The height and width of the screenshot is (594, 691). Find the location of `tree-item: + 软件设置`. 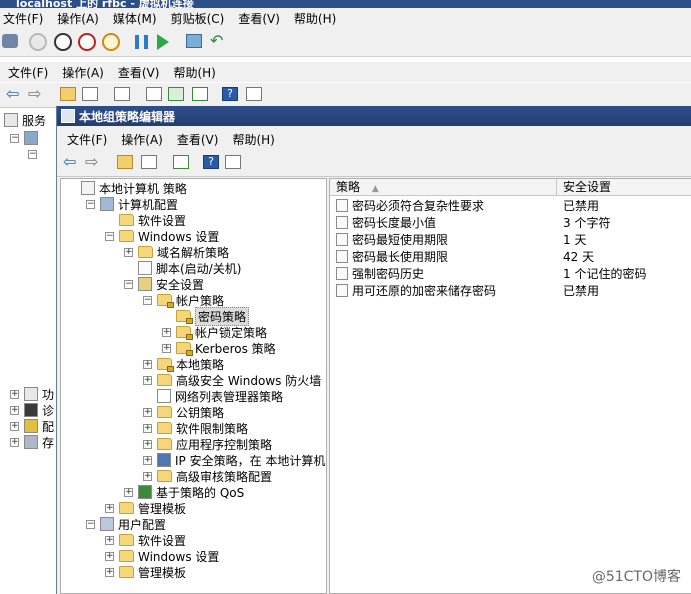

tree-item: + 软件设置 is located at coordinates (145, 540).